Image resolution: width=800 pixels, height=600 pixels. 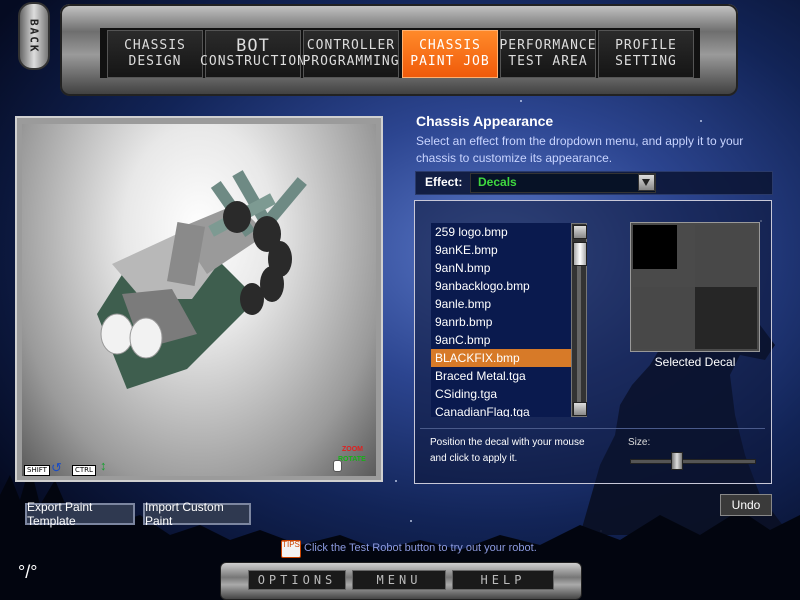 What do you see at coordinates (501, 232) in the screenshot?
I see `list-item: 259 logo.bmp` at bounding box center [501, 232].